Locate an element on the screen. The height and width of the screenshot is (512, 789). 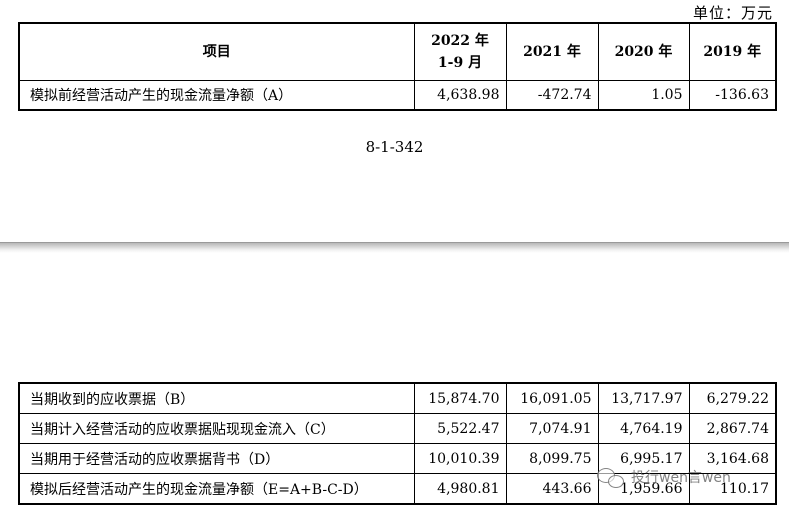
page-number: 8-1-342 is located at coordinates (394, 147).